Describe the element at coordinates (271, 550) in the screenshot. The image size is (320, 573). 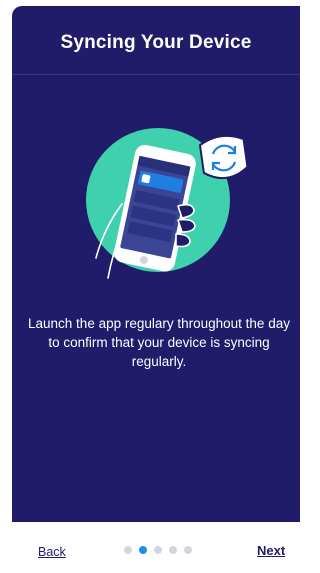
I see `next-button: Next` at that location.